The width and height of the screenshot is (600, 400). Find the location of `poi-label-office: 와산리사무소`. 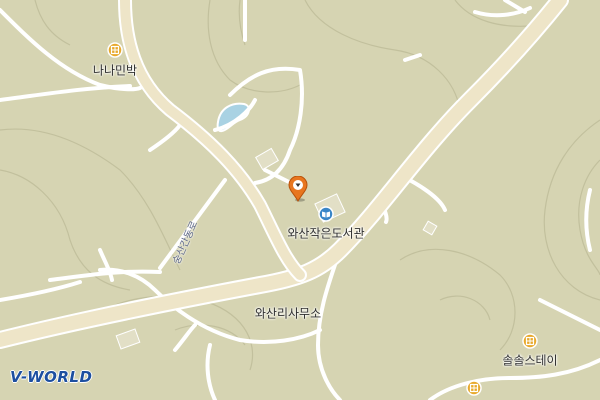

poi-label-office: 와산리사무소 is located at coordinates (288, 313).